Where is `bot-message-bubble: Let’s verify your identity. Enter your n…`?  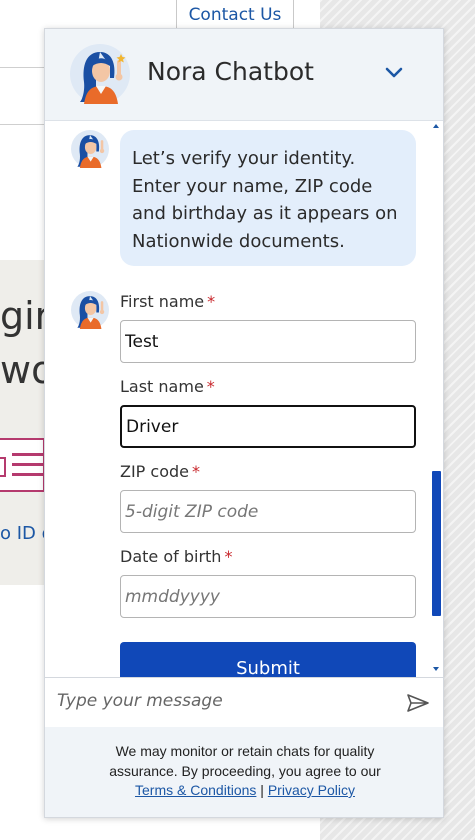 bot-message-bubble: Let’s verify your identity. Enter your n… is located at coordinates (268, 198).